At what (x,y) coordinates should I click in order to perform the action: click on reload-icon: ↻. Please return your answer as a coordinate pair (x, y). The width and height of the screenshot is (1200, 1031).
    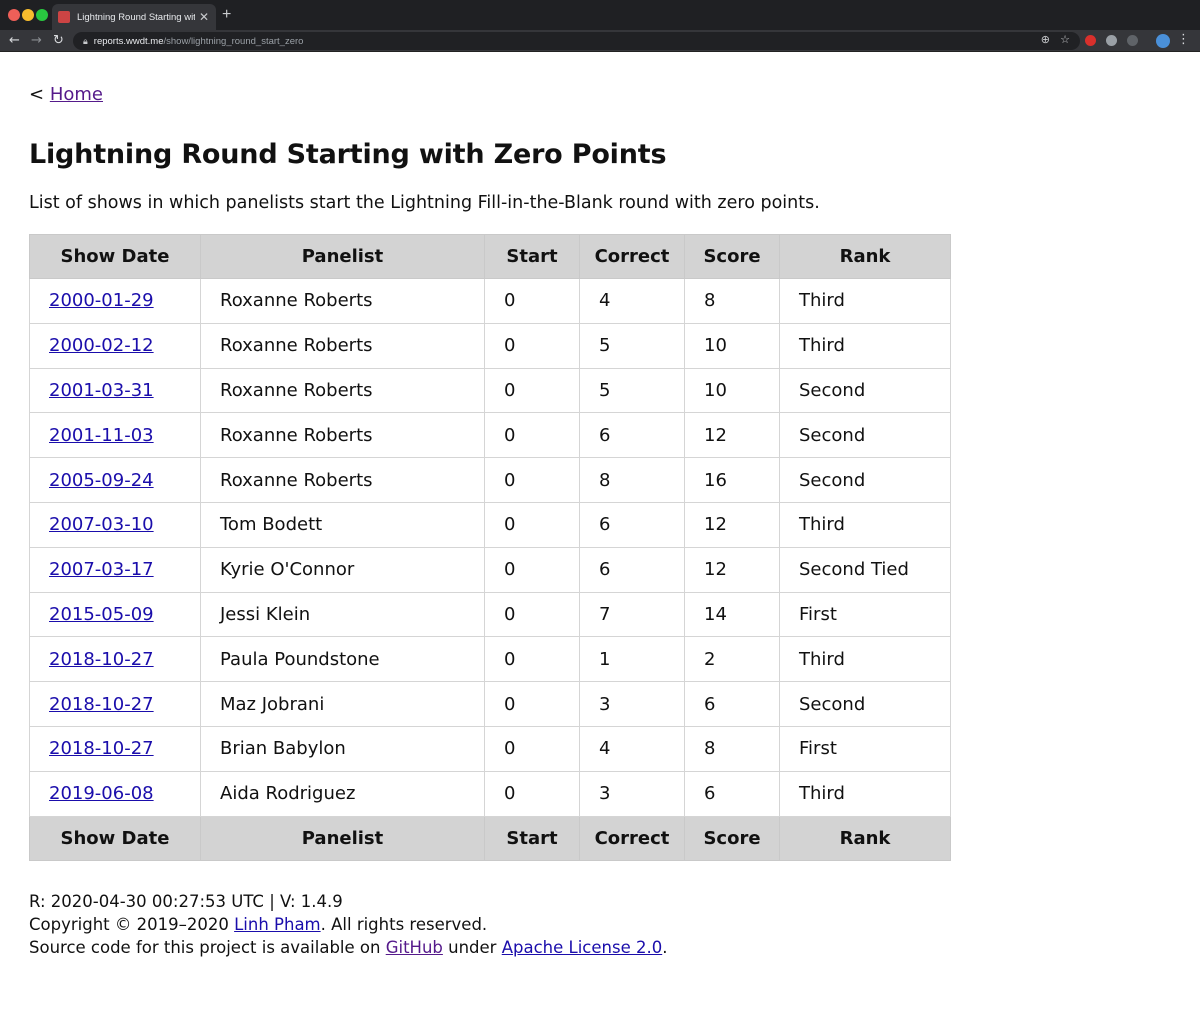
    Looking at the image, I should click on (58, 41).